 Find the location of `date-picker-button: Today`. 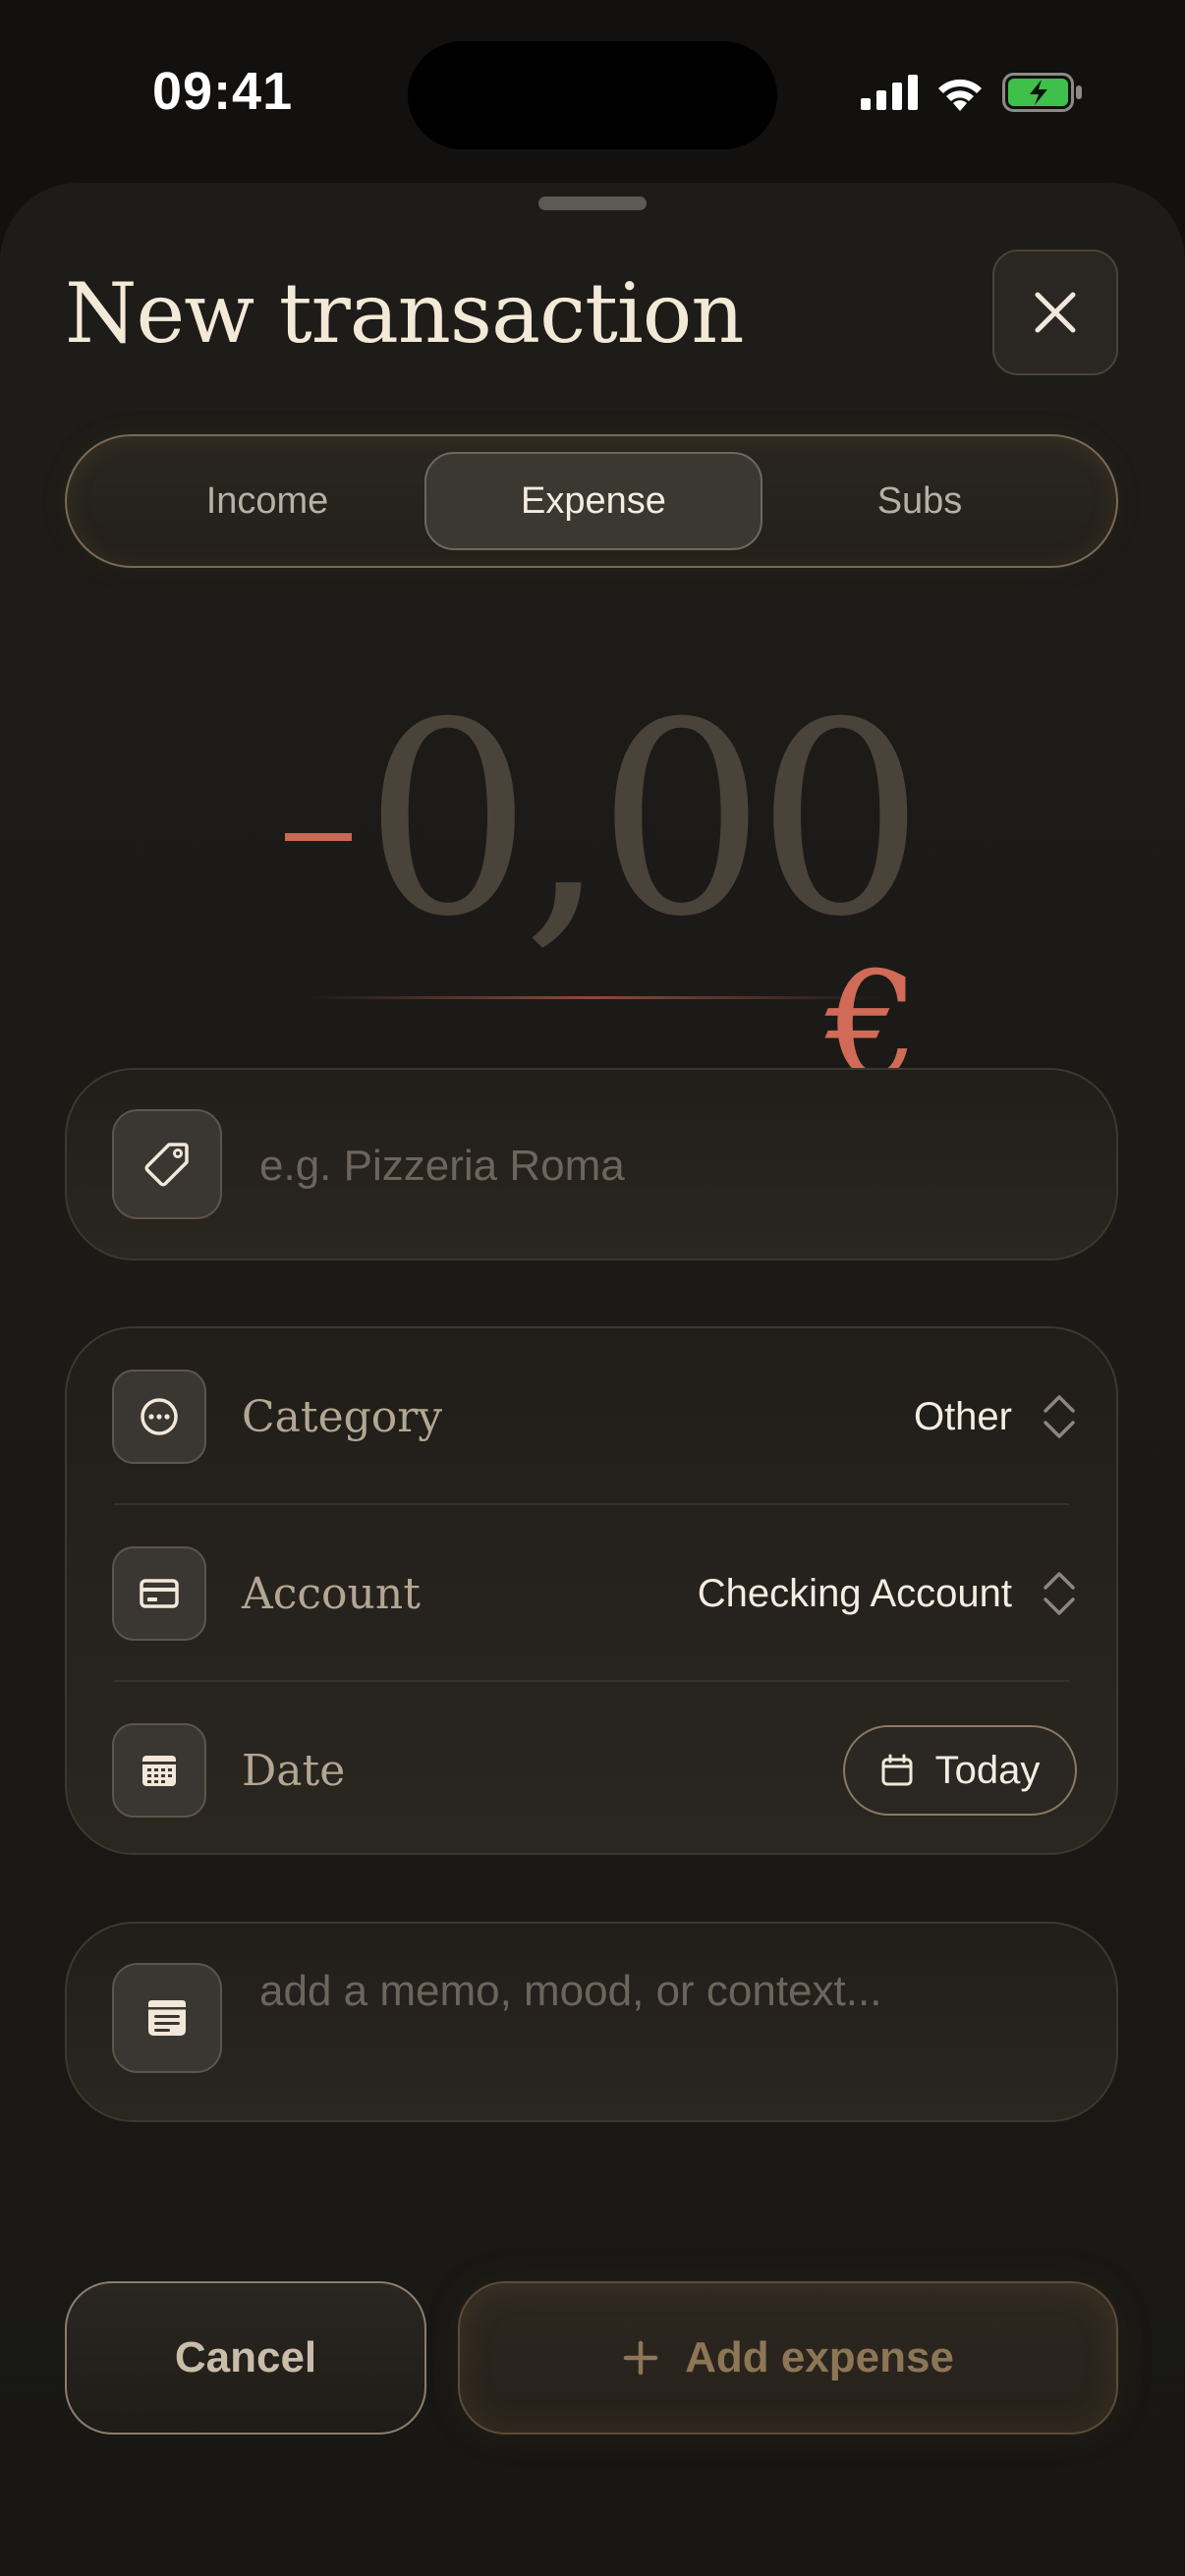

date-picker-button: Today is located at coordinates (960, 1770).